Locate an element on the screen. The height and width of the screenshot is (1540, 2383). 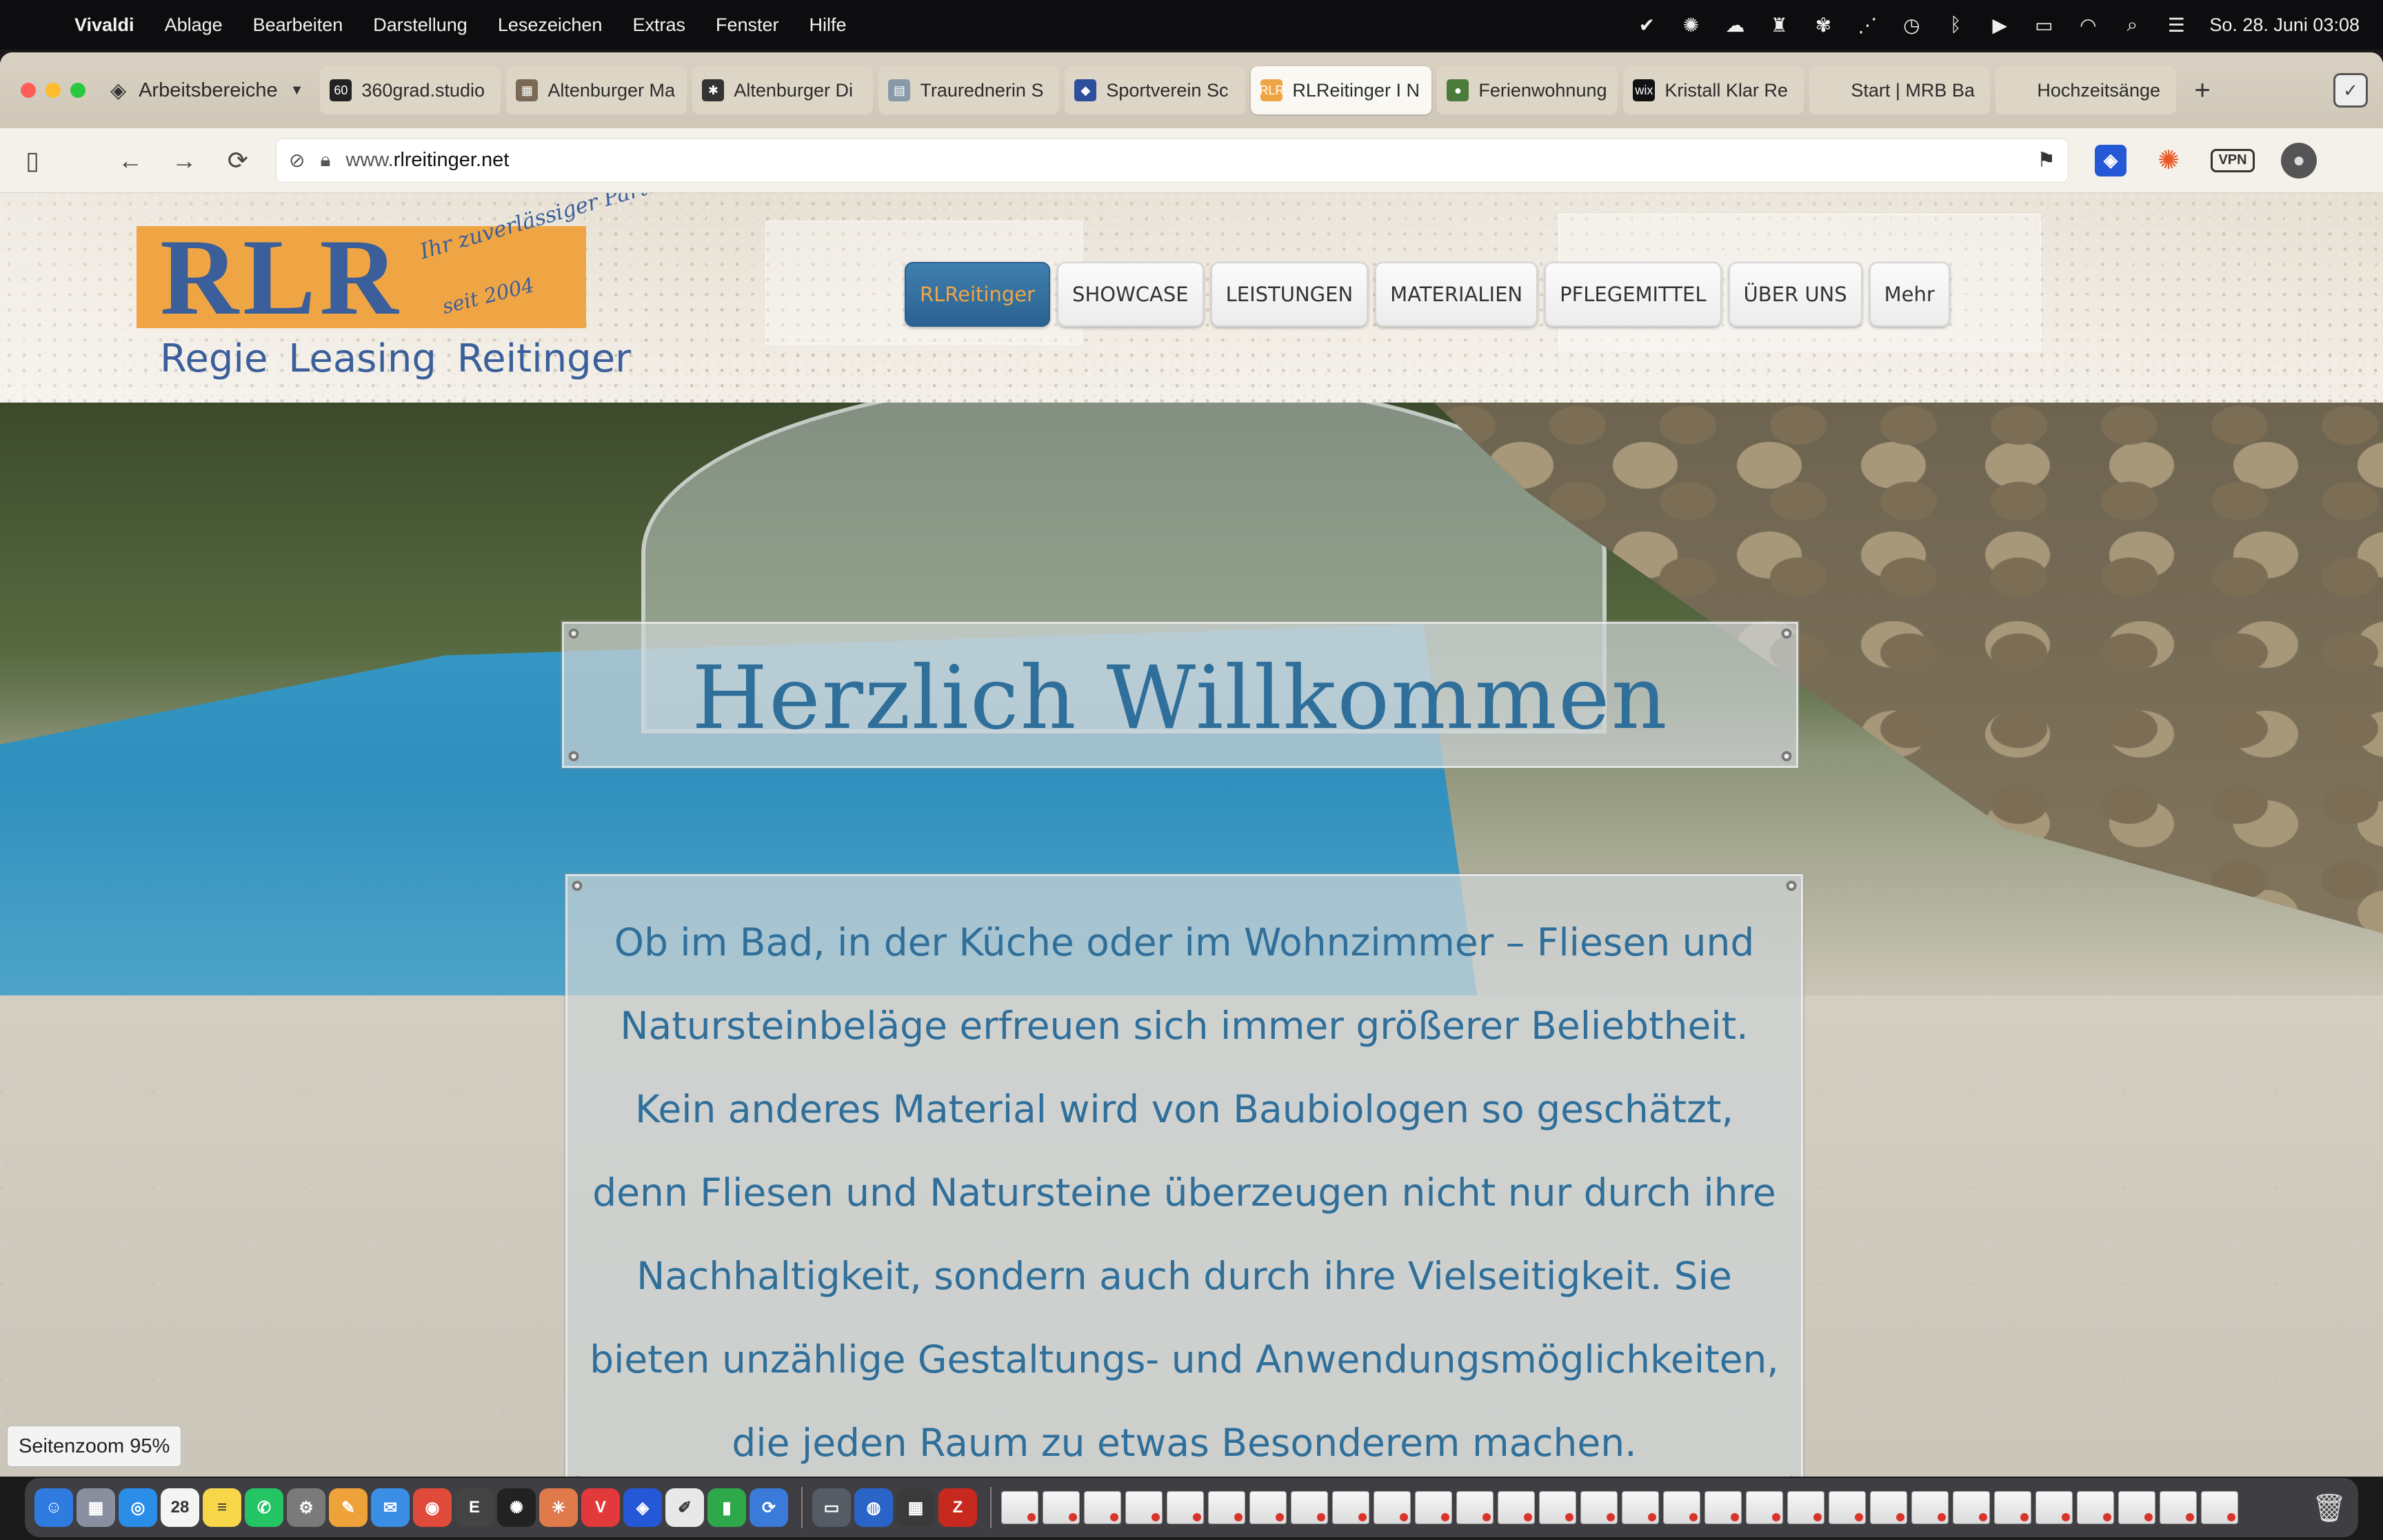
launchpad-icon: ▦ is located at coordinates (96, 1508).